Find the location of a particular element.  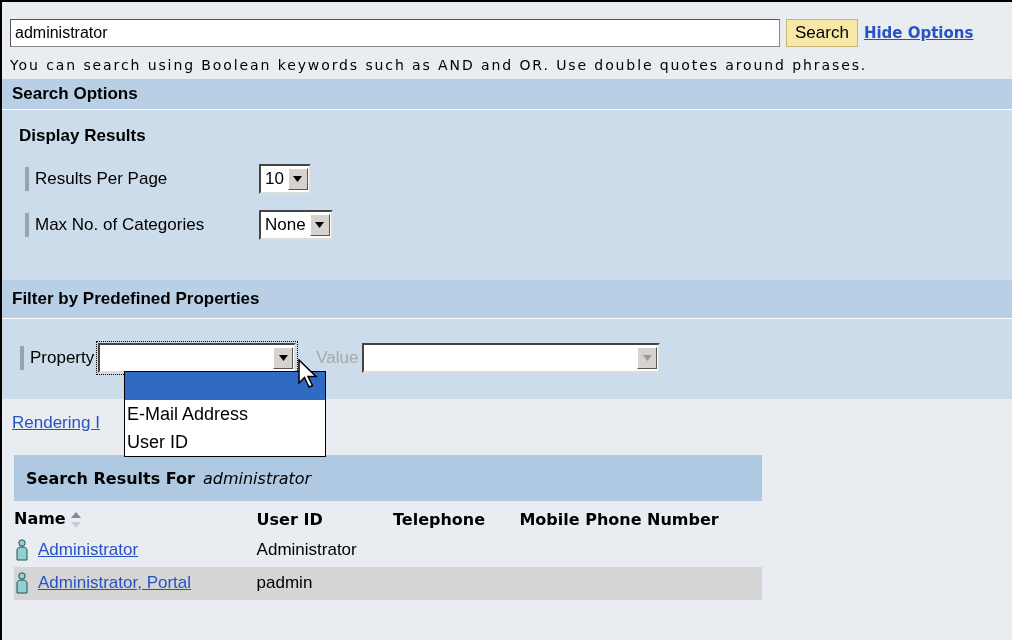

section-title: Display Results is located at coordinates (82, 136).